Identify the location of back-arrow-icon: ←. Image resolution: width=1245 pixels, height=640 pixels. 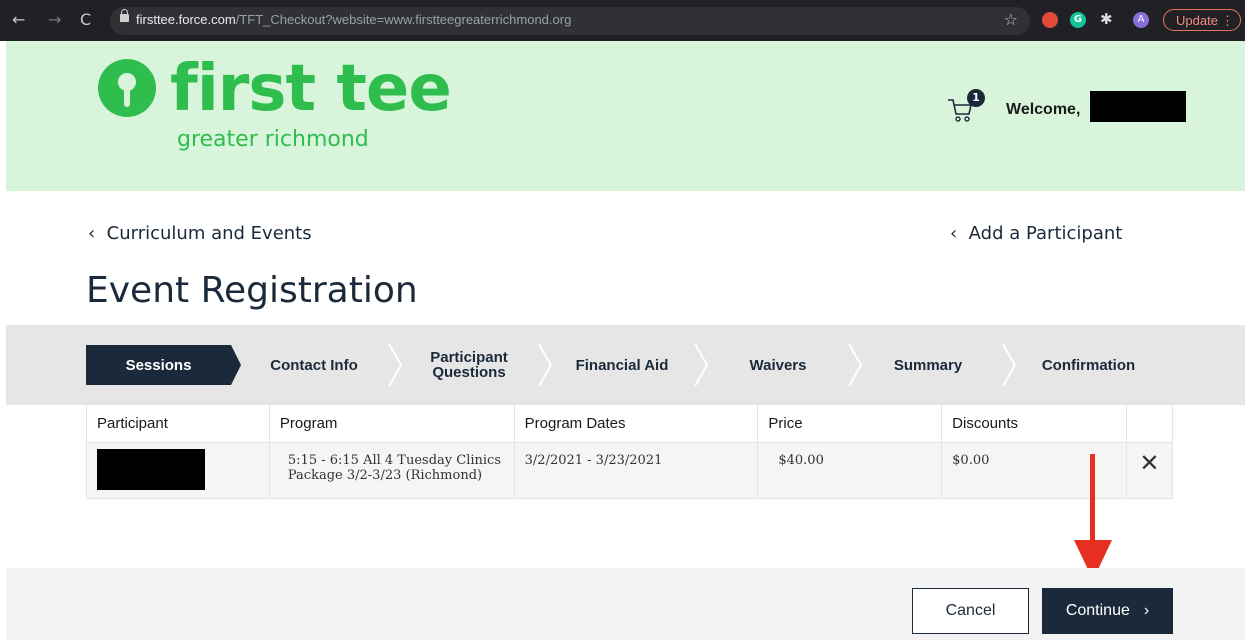
(18, 20).